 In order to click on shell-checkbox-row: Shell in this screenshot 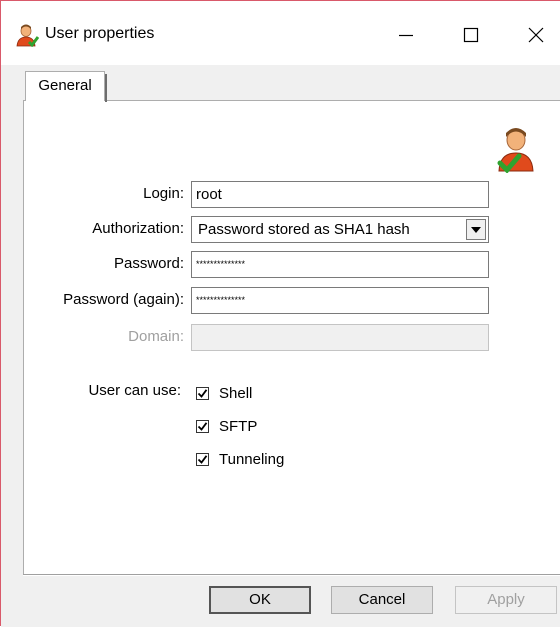, I will do `click(224, 393)`.